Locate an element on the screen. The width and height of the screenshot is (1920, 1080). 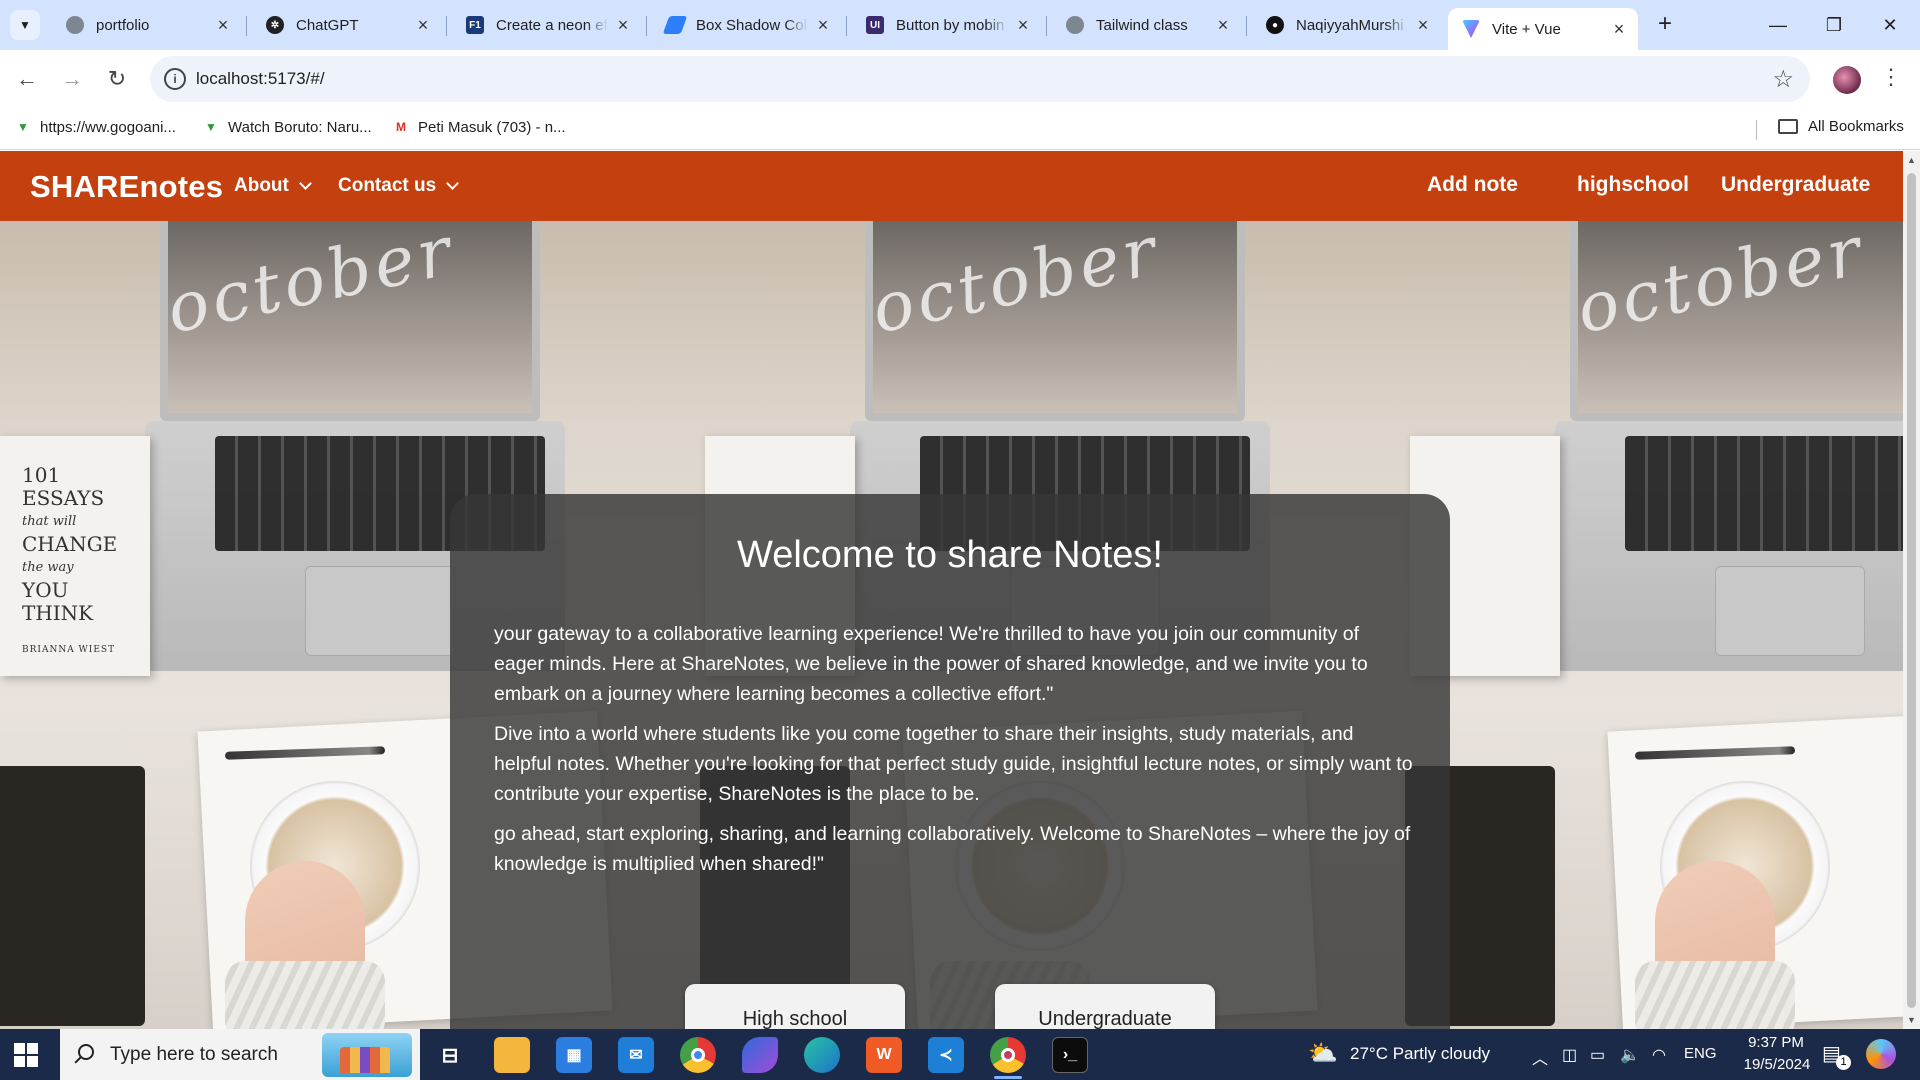
clock-time: 9:37 PM is located at coordinates (1776, 1042).